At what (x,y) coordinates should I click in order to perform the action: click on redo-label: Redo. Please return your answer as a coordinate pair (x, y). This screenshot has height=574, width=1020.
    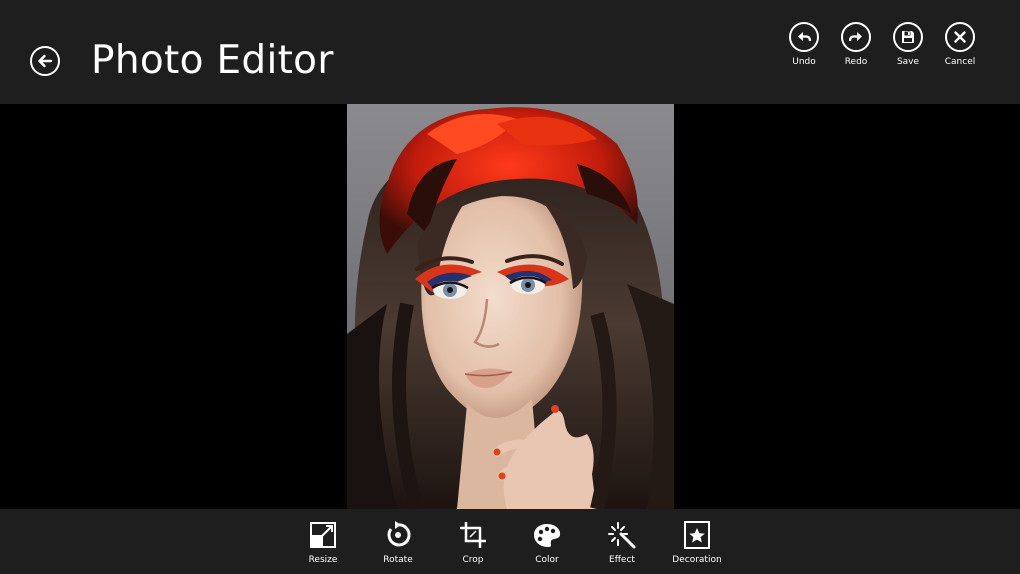
    Looking at the image, I should click on (856, 62).